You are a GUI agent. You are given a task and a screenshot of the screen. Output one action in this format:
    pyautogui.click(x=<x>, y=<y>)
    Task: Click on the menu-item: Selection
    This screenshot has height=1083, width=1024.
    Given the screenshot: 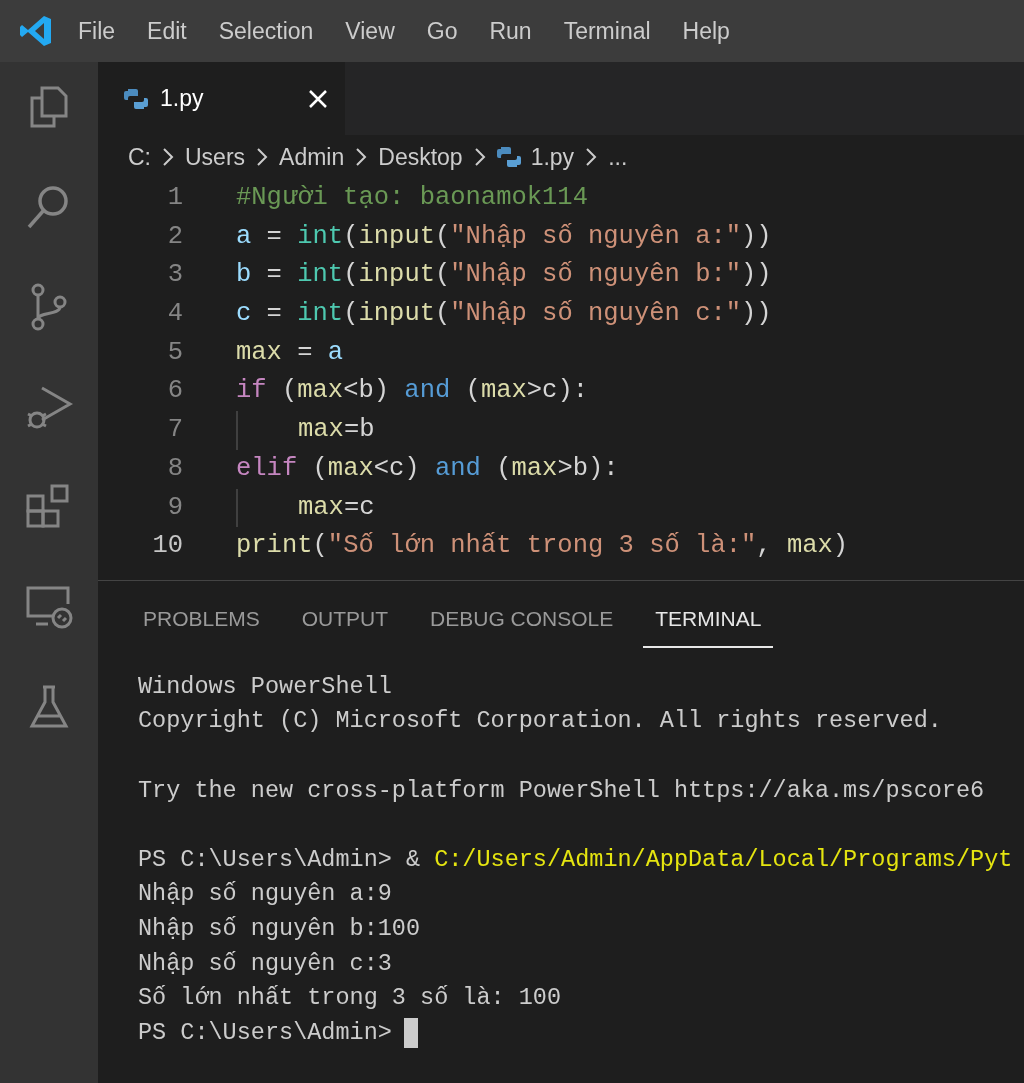 What is the action you would take?
    pyautogui.click(x=266, y=31)
    